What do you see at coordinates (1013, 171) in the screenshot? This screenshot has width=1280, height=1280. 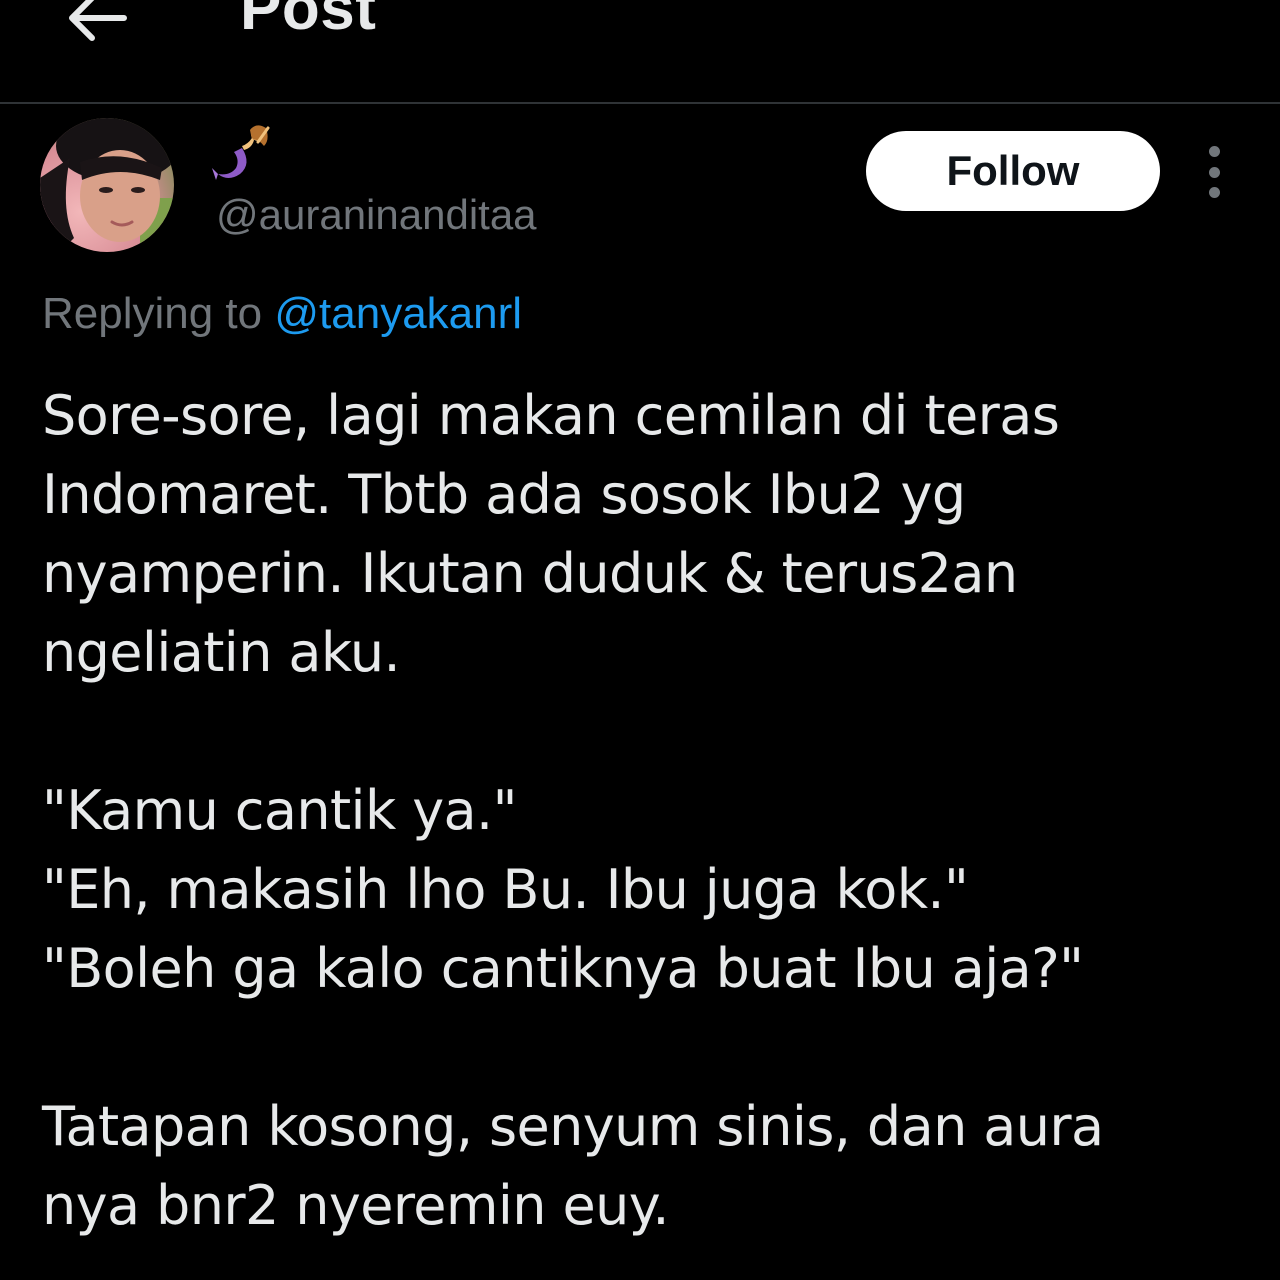 I see `follow-button: Follow` at bounding box center [1013, 171].